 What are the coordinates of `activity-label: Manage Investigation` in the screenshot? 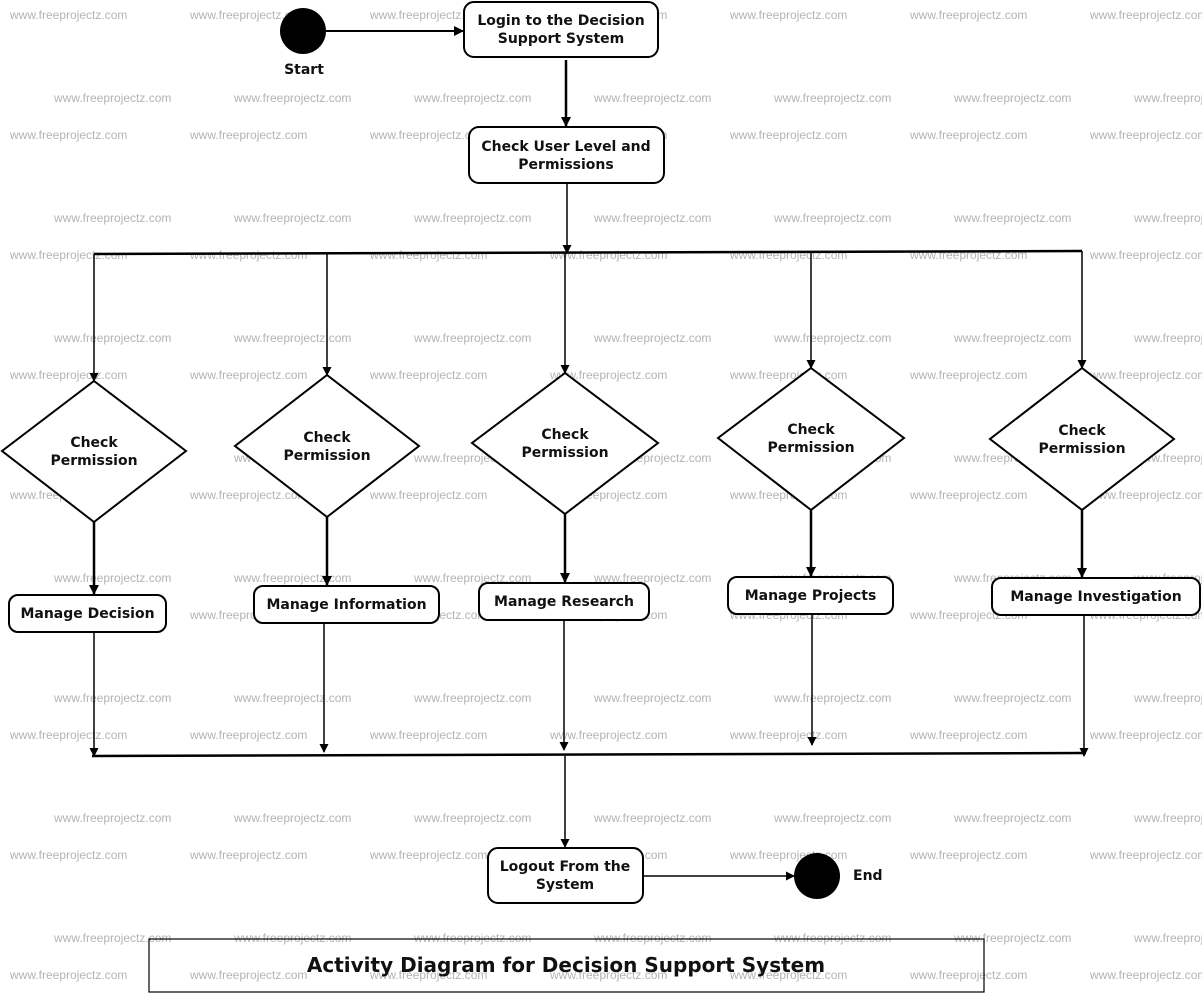 It's located at (1095, 597).